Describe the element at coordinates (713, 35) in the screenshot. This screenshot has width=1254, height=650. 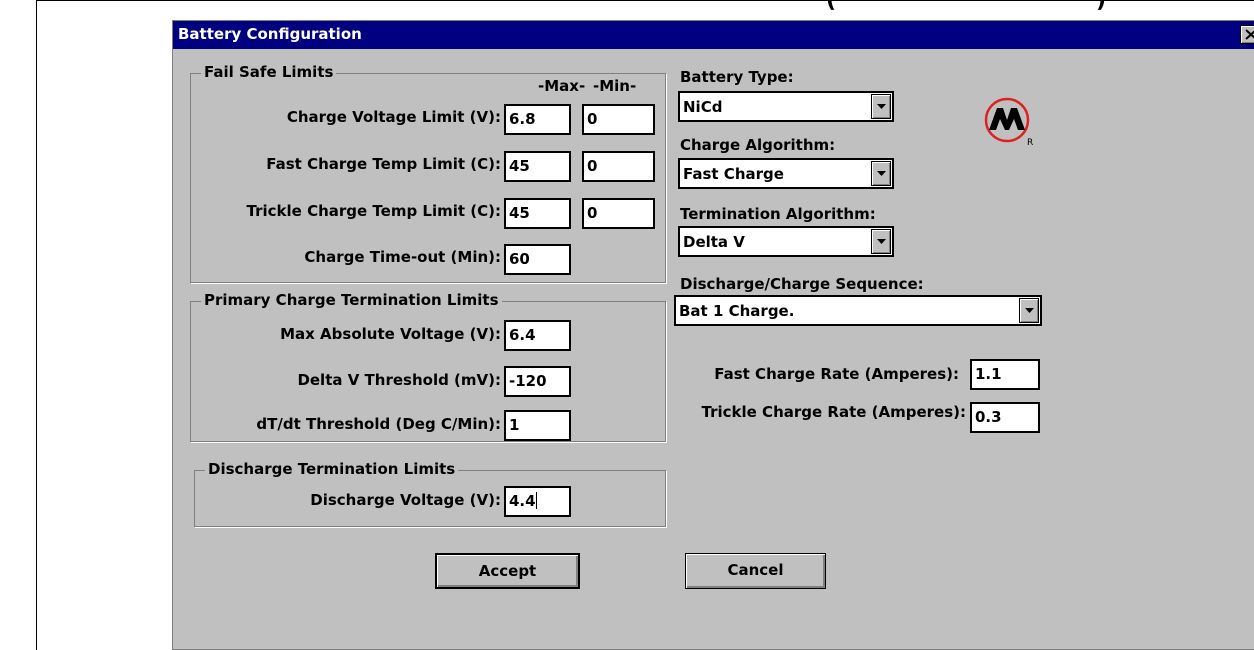
I see `title-bar: Battery Configuration` at that location.